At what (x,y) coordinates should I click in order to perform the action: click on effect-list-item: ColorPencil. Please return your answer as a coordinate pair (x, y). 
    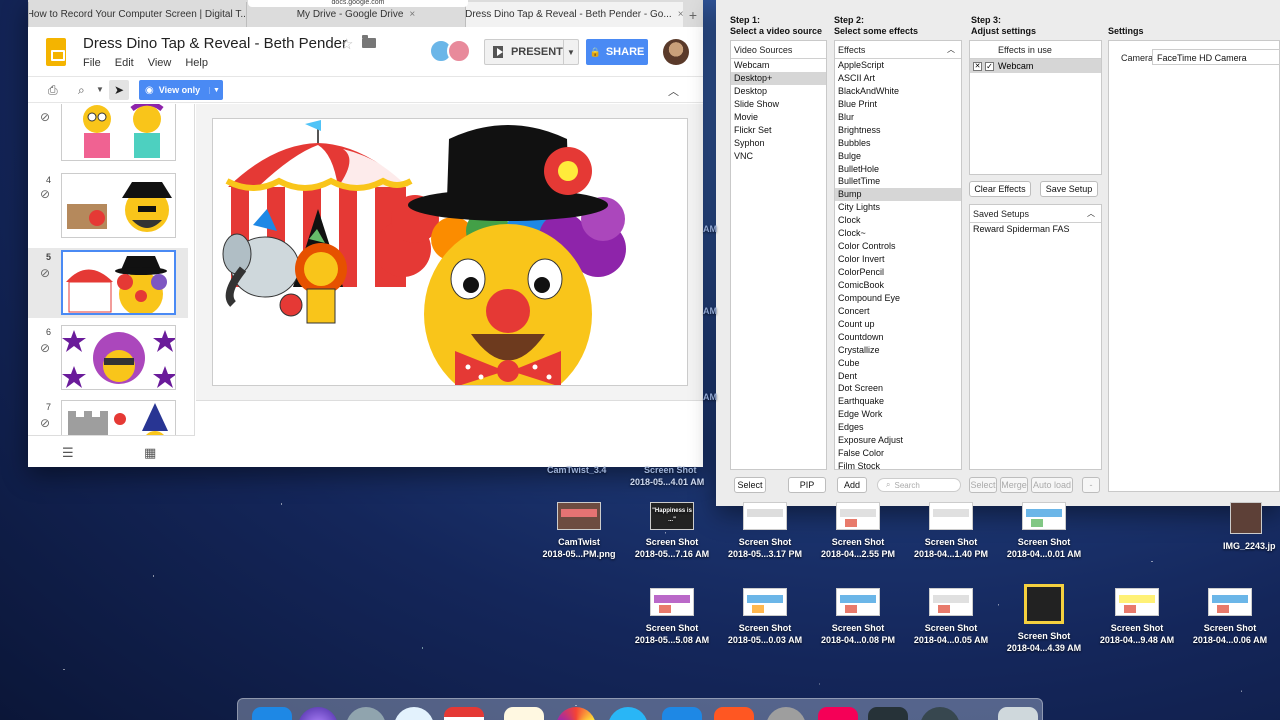
    Looking at the image, I should click on (898, 272).